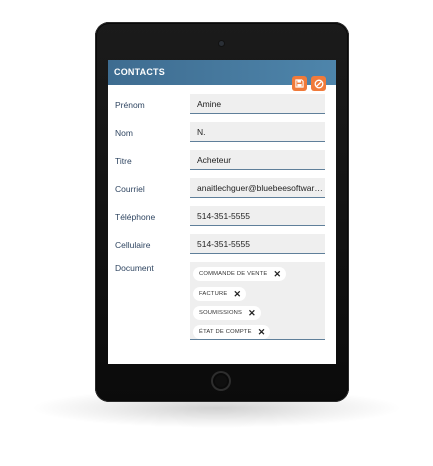 This screenshot has width=433, height=466. Describe the element at coordinates (233, 274) in the screenshot. I see `tag-label: COMMANDE DE VENTE` at that location.